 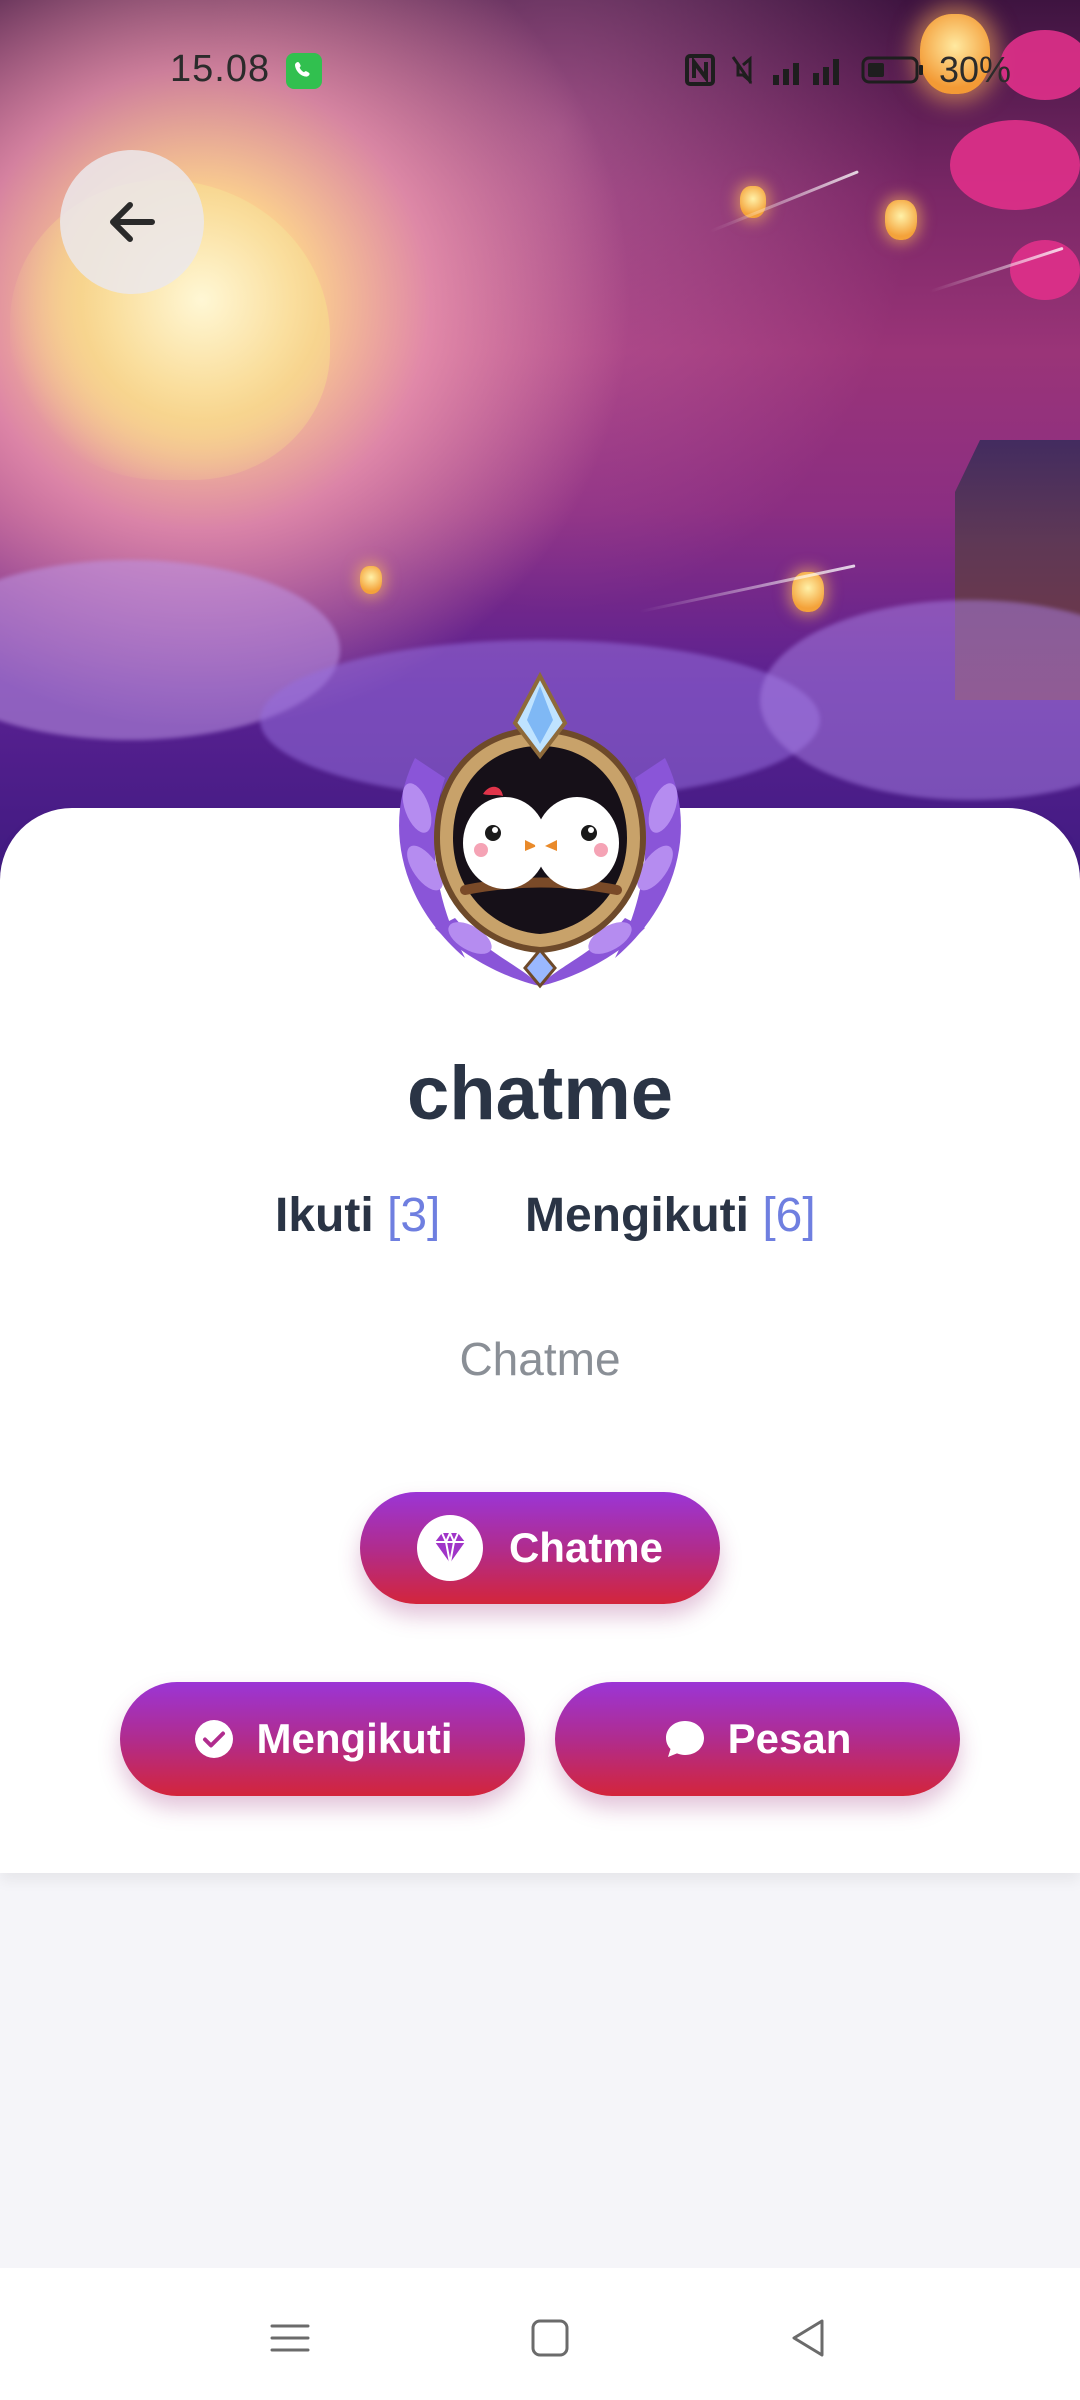 I want to click on following-button-label: Mengikuti, so click(x=354, y=1738).